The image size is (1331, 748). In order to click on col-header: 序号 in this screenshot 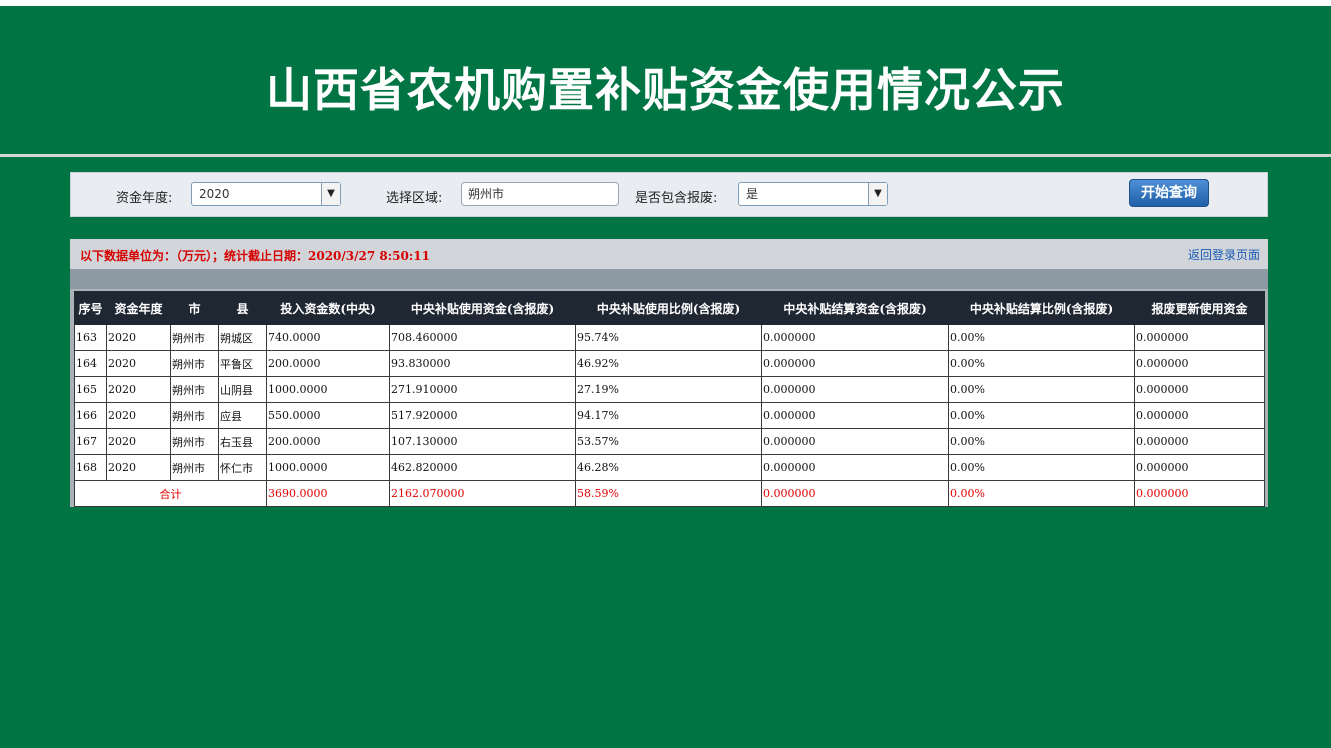, I will do `click(90, 308)`.